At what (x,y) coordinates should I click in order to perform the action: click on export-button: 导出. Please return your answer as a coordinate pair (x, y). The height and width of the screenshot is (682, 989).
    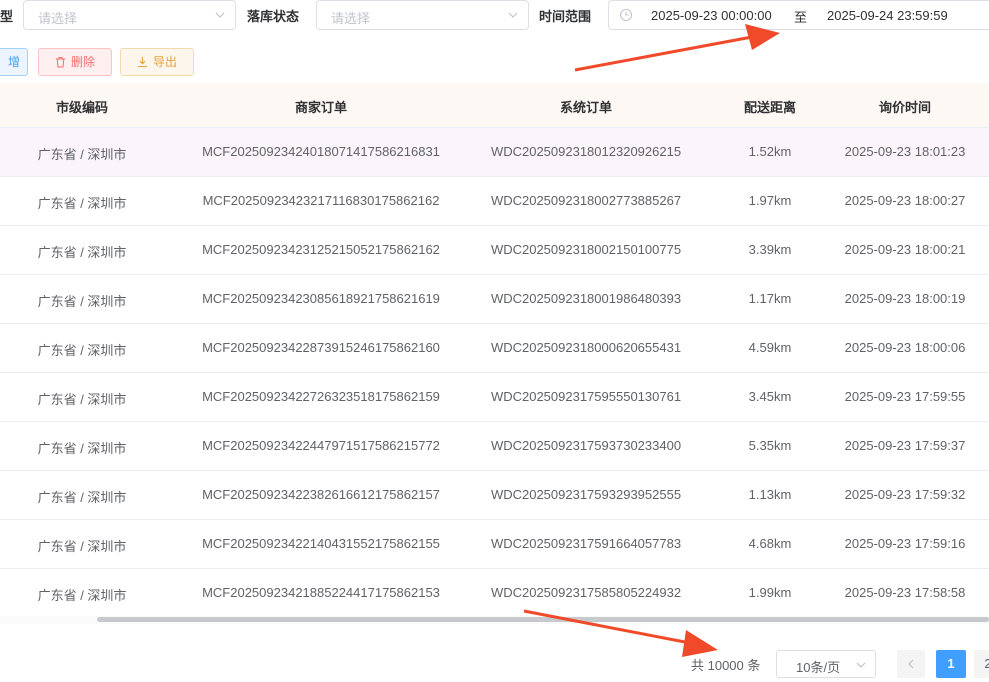
    Looking at the image, I should click on (157, 62).